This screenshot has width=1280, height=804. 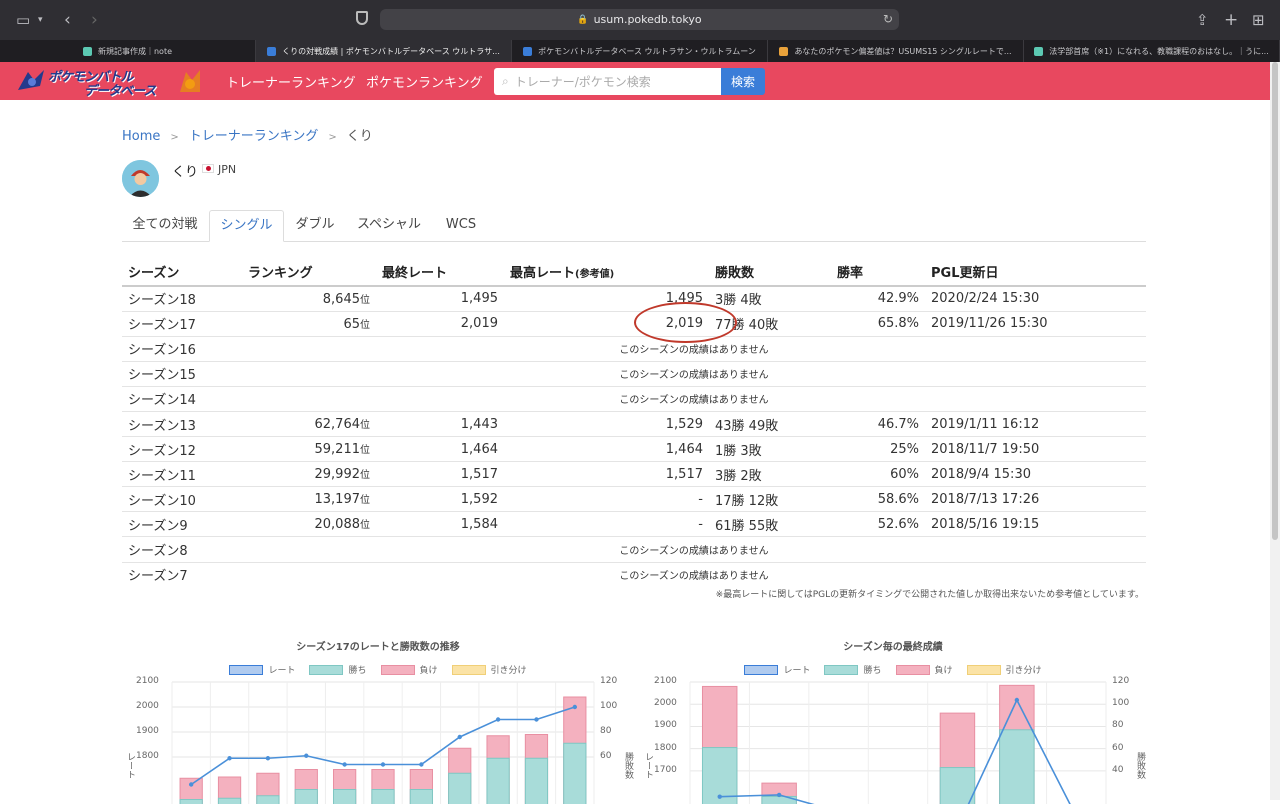 I want to click on address-bar: 🔒 usum.pokedb.tokyo ↻, so click(x=639, y=19).